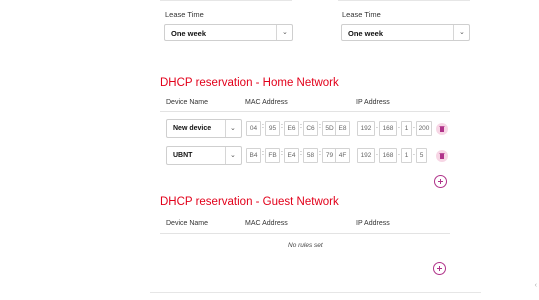 This screenshot has width=539, height=300. What do you see at coordinates (184, 14) in the screenshot?
I see `lease-time-label-left: Lease Time` at bounding box center [184, 14].